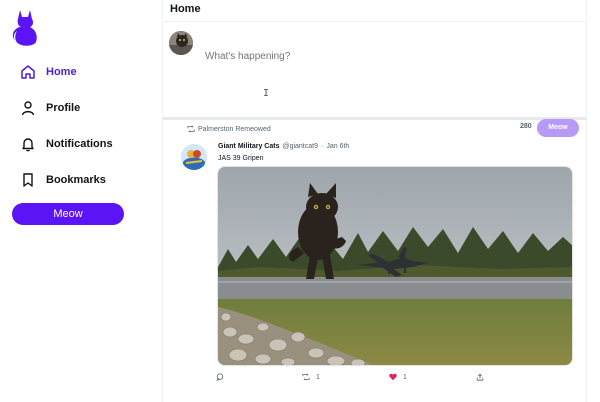 The height and width of the screenshot is (402, 600). I want to click on avatar, so click(181, 43).